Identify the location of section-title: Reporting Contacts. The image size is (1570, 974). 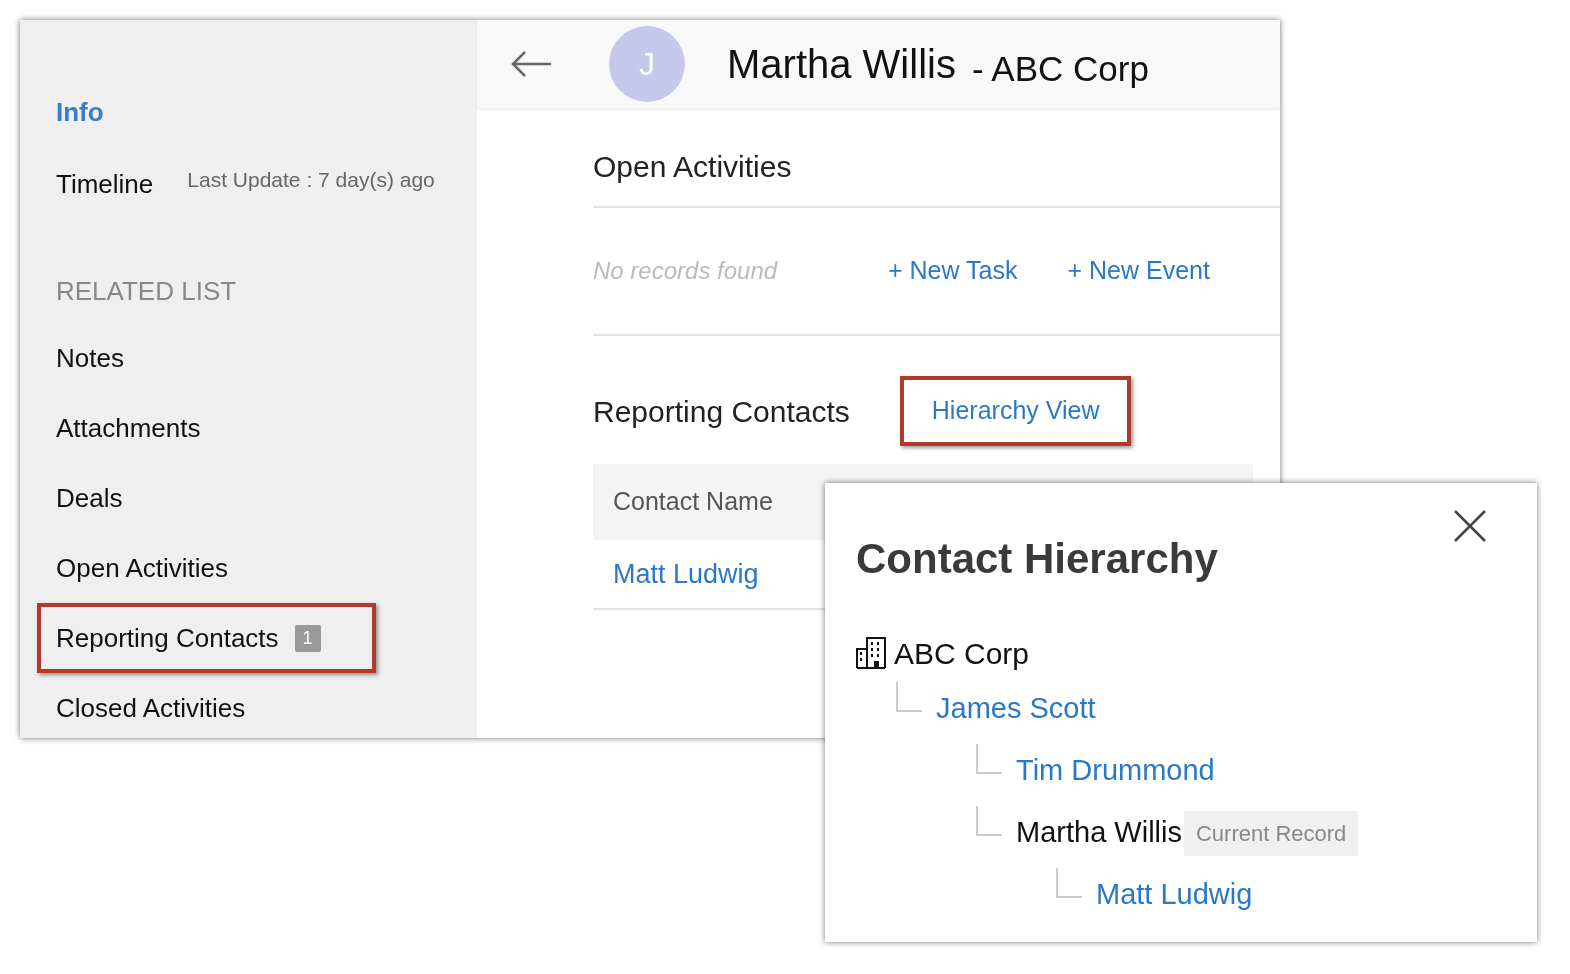
(721, 411).